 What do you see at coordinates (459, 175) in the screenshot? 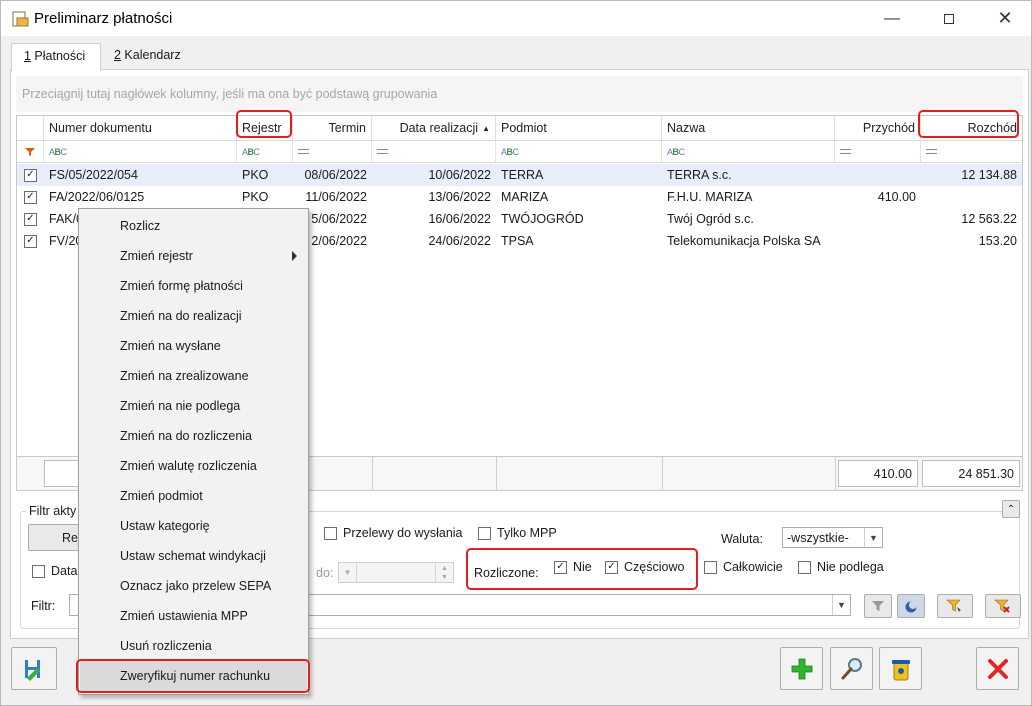
I see `cell-data-realizacji: 10/06/2022` at bounding box center [459, 175].